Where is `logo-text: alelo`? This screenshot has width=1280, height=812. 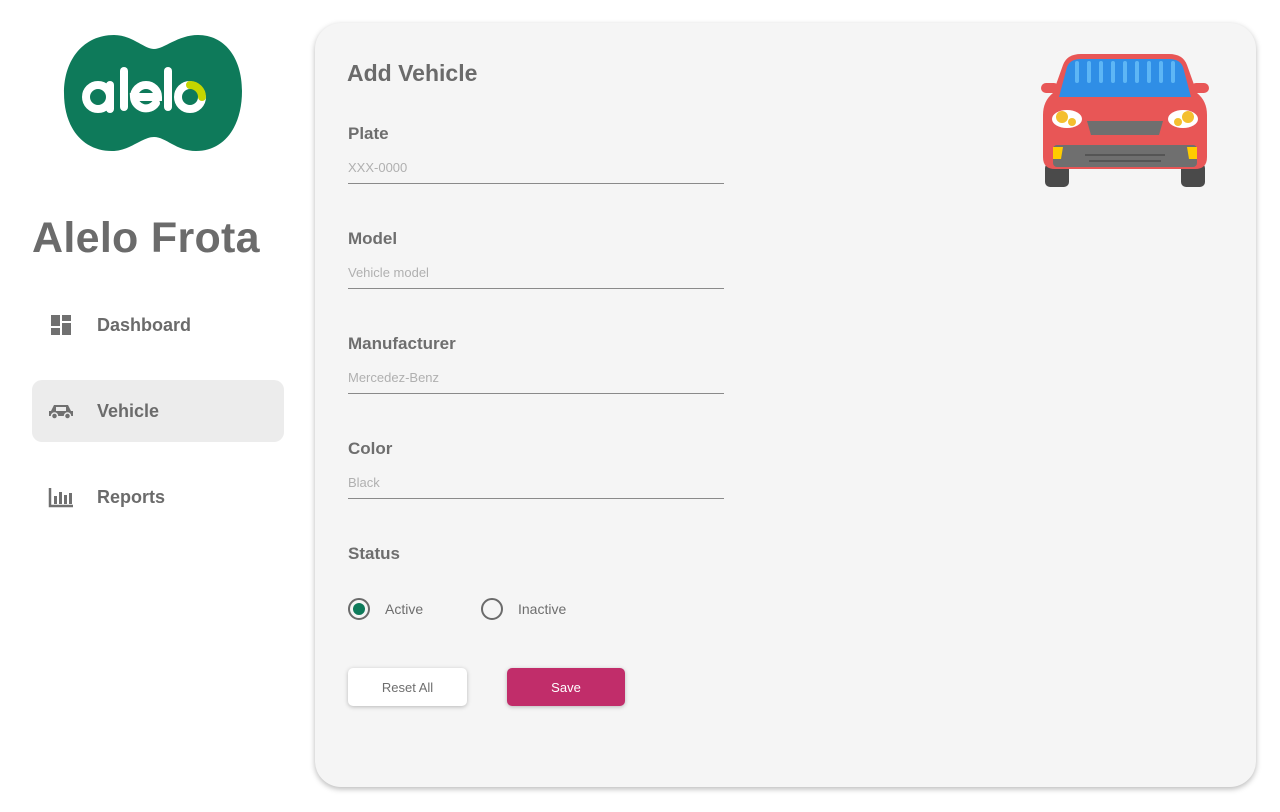 logo-text: alelo is located at coordinates (154, 149).